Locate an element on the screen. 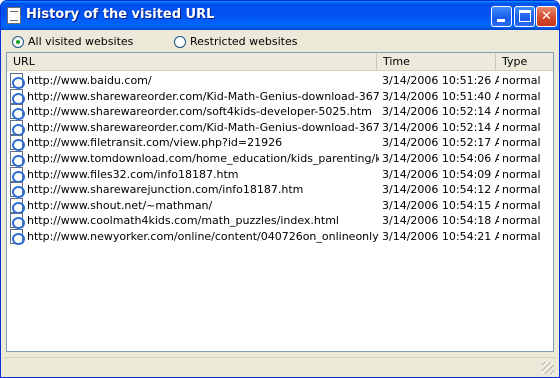  row-time: 3/14/2006 10:51:26 AM is located at coordinates (440, 80).